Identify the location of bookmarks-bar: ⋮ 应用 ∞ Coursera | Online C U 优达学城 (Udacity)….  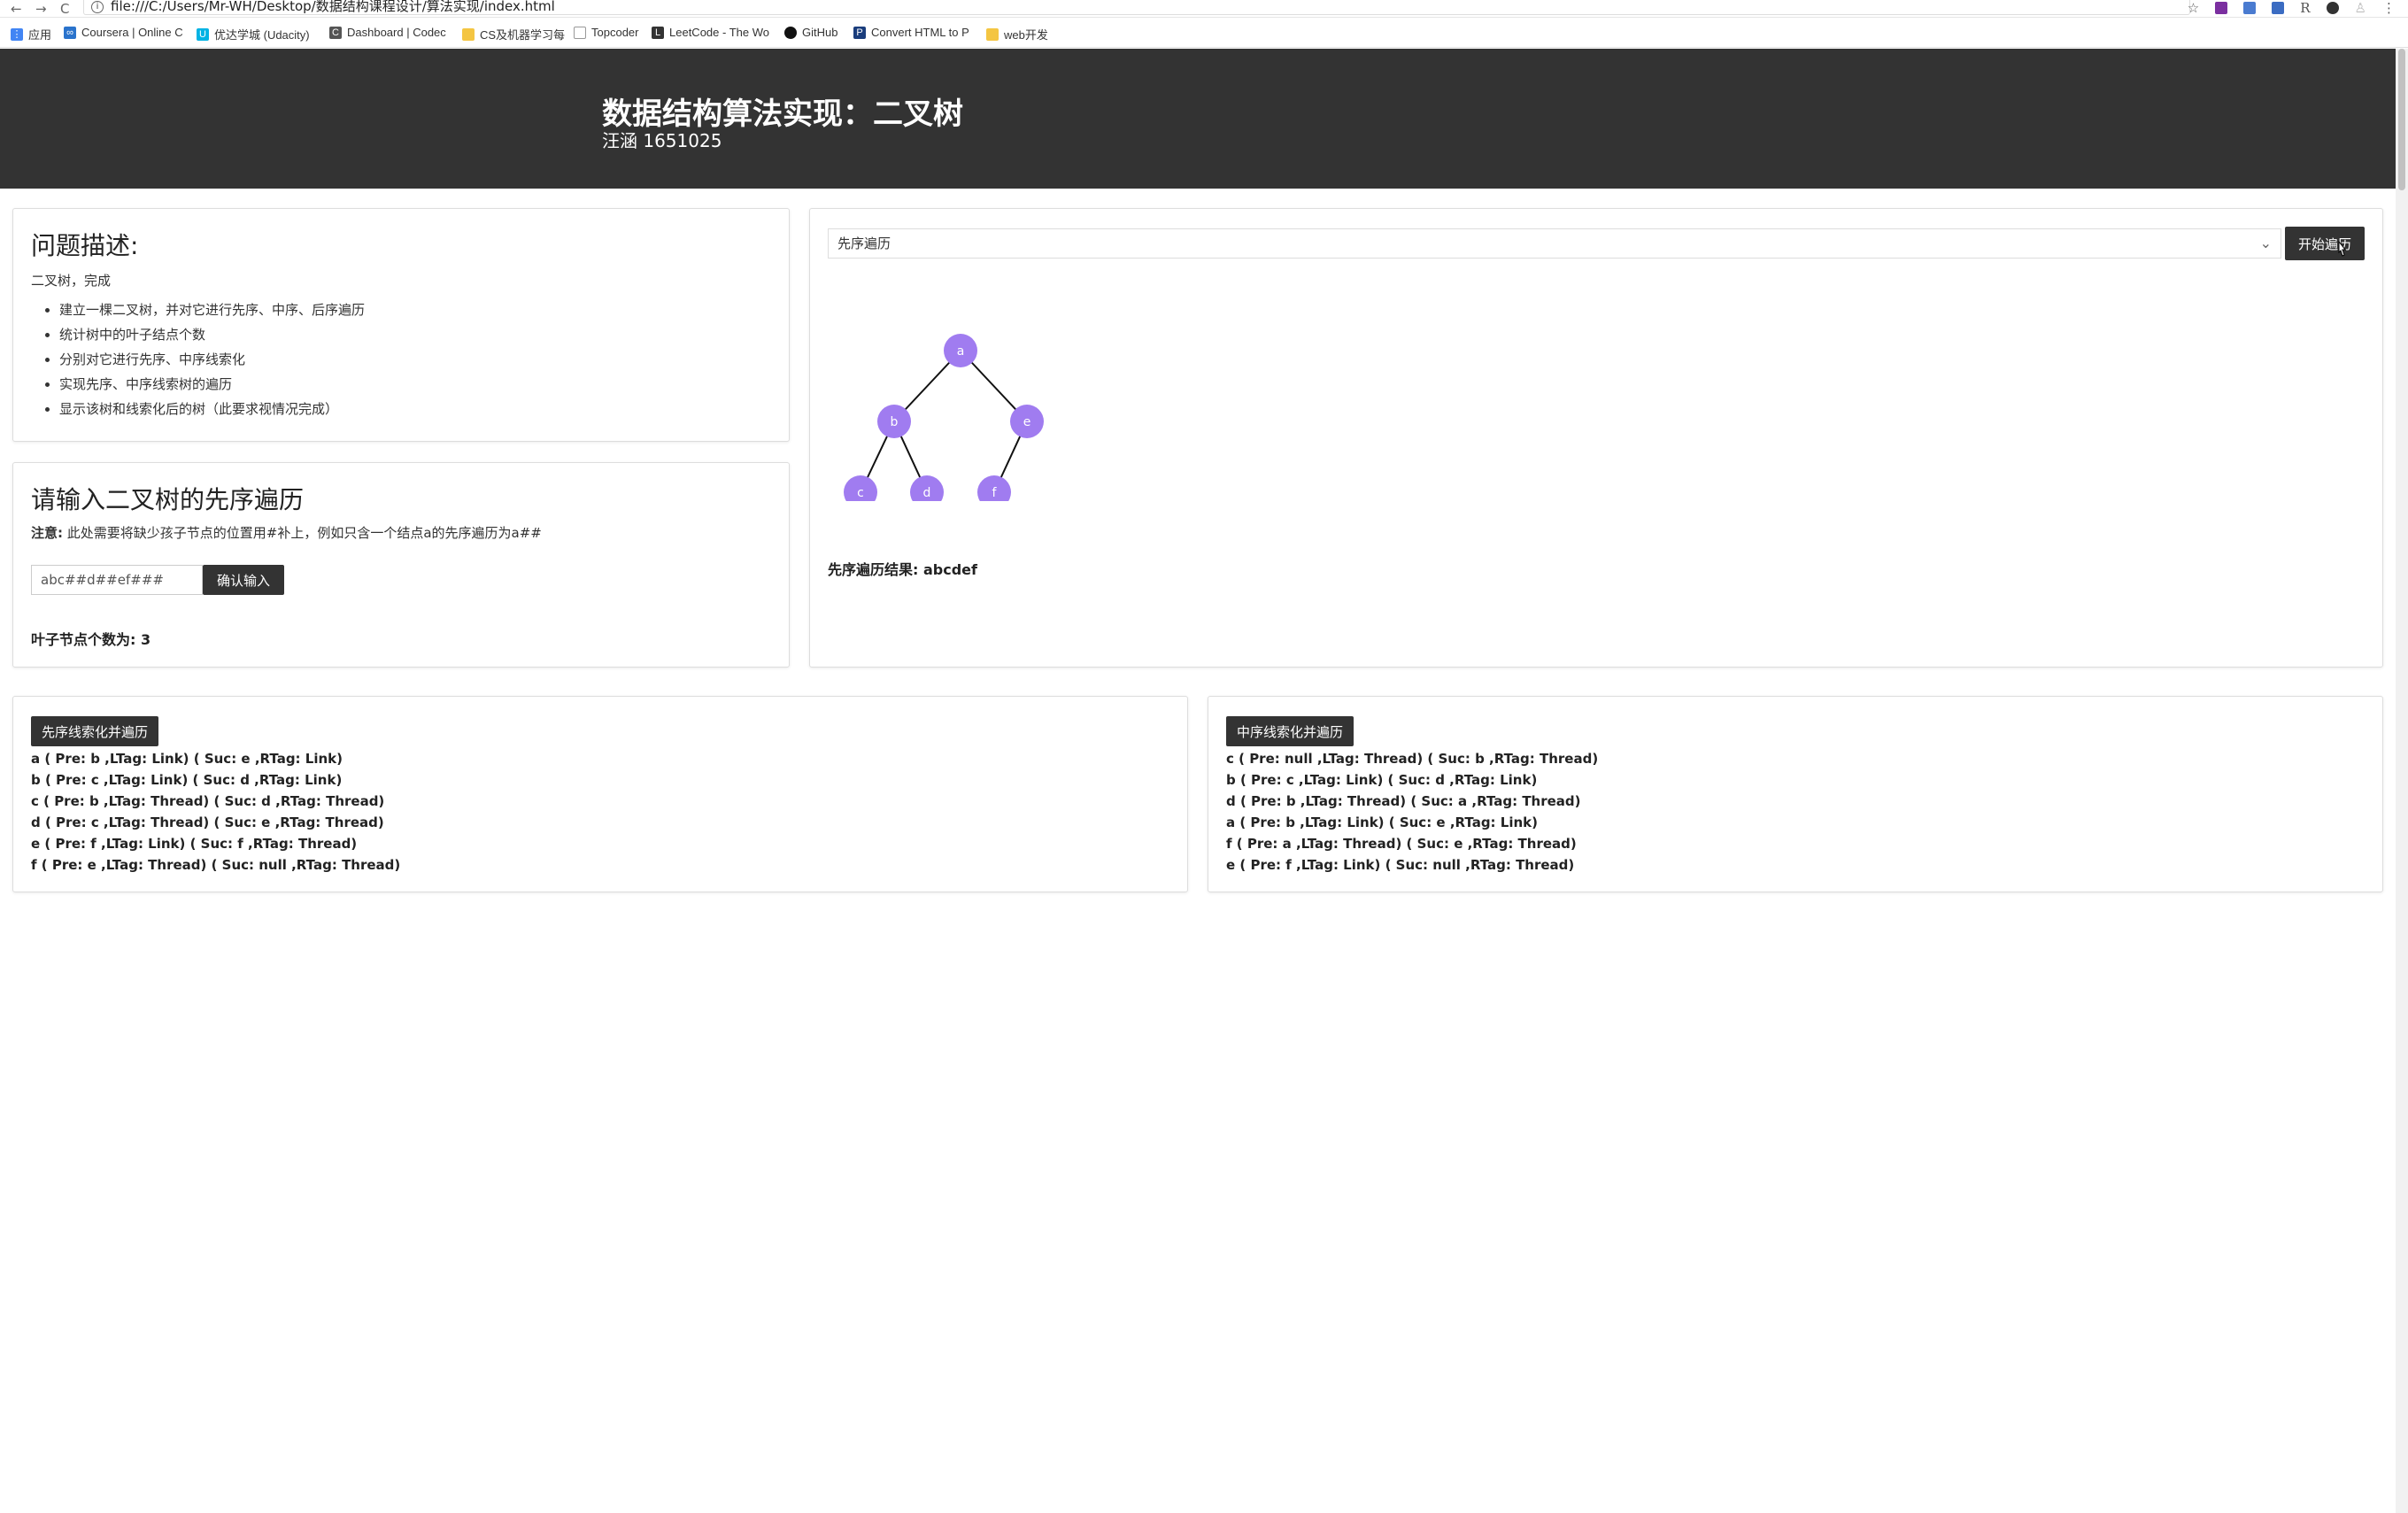
(1204, 33).